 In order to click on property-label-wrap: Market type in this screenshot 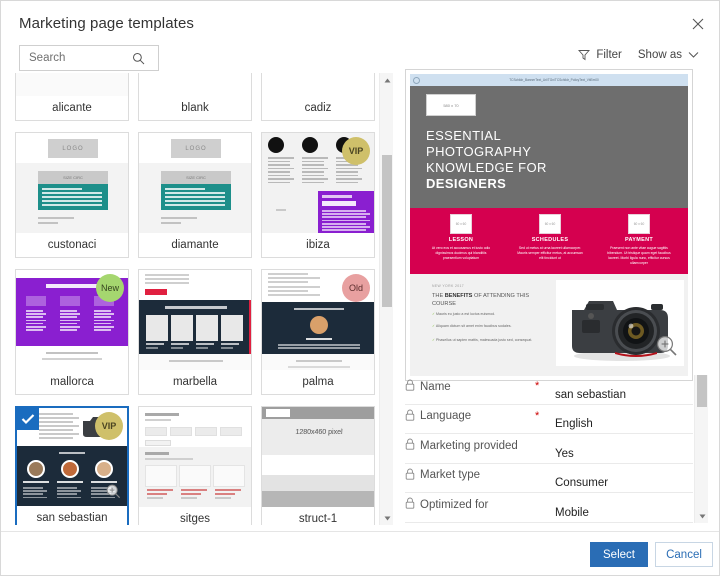, I will do `click(442, 475)`.